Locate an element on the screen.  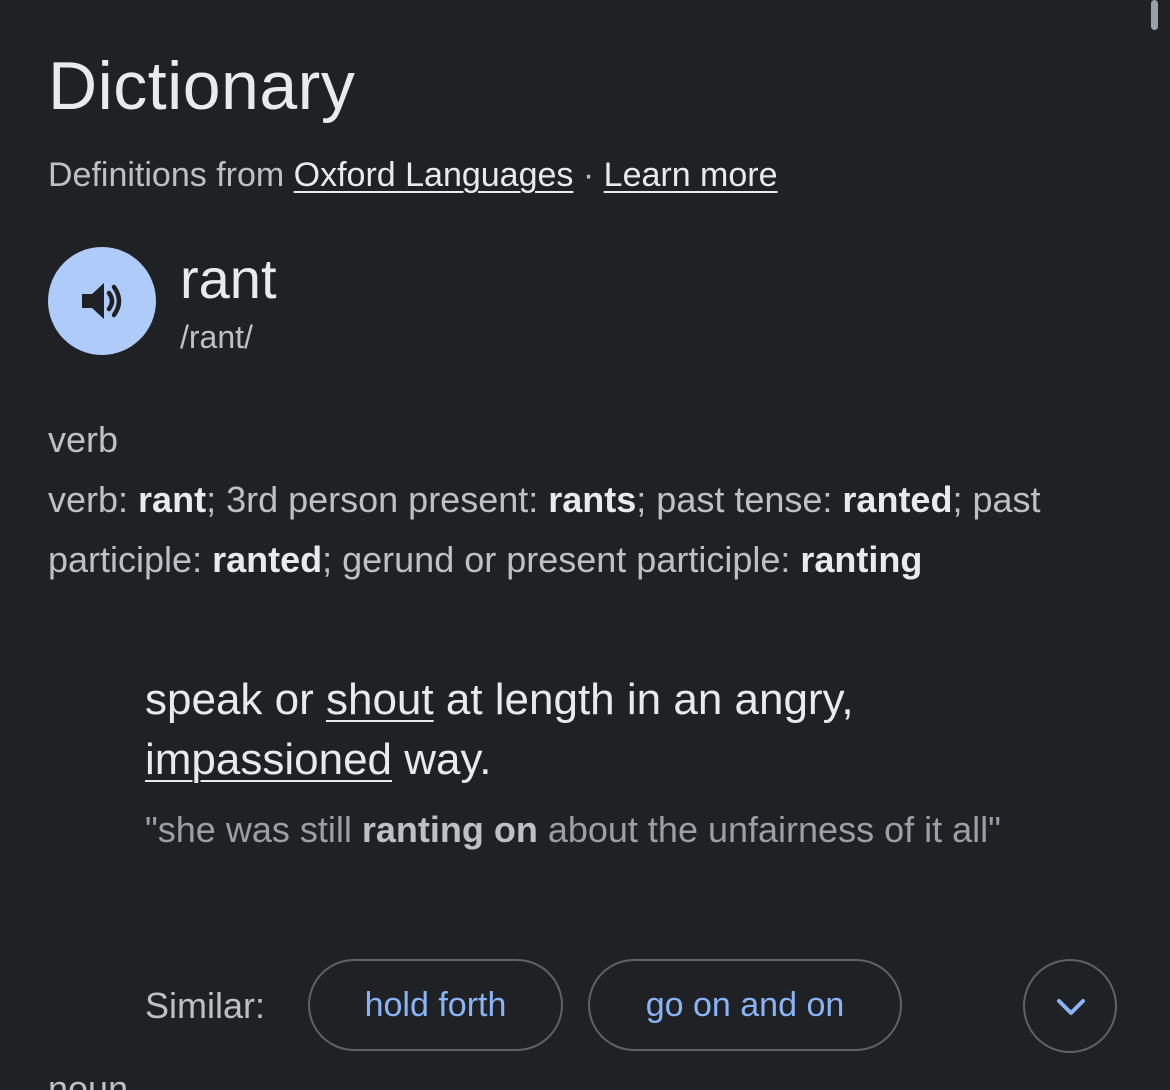
speaker-icon is located at coordinates (102, 301).